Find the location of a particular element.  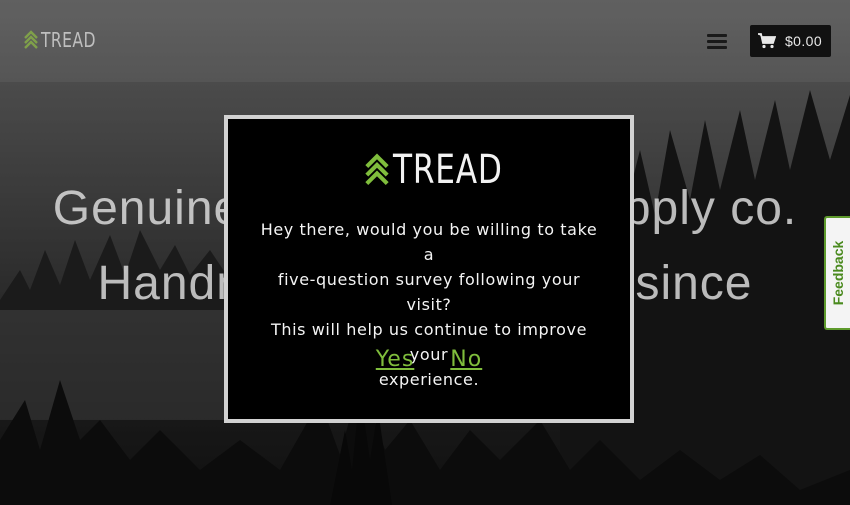

feedback-label: Feedback is located at coordinates (838, 273).